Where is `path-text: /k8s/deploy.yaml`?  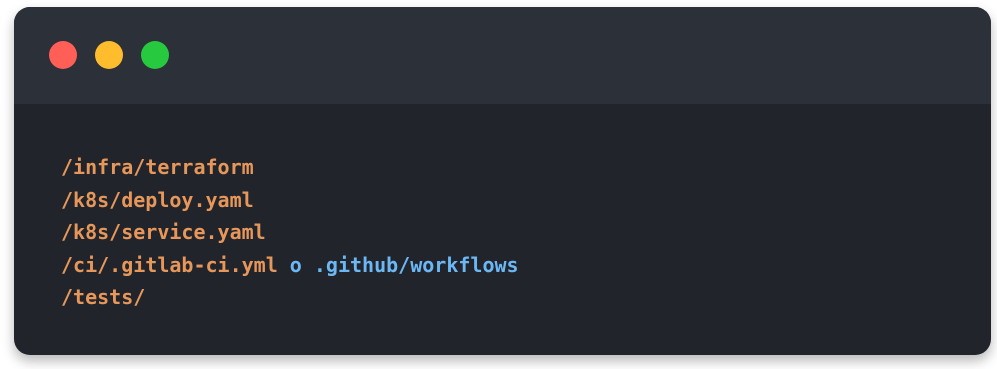
path-text: /k8s/deploy.yaml is located at coordinates (157, 199).